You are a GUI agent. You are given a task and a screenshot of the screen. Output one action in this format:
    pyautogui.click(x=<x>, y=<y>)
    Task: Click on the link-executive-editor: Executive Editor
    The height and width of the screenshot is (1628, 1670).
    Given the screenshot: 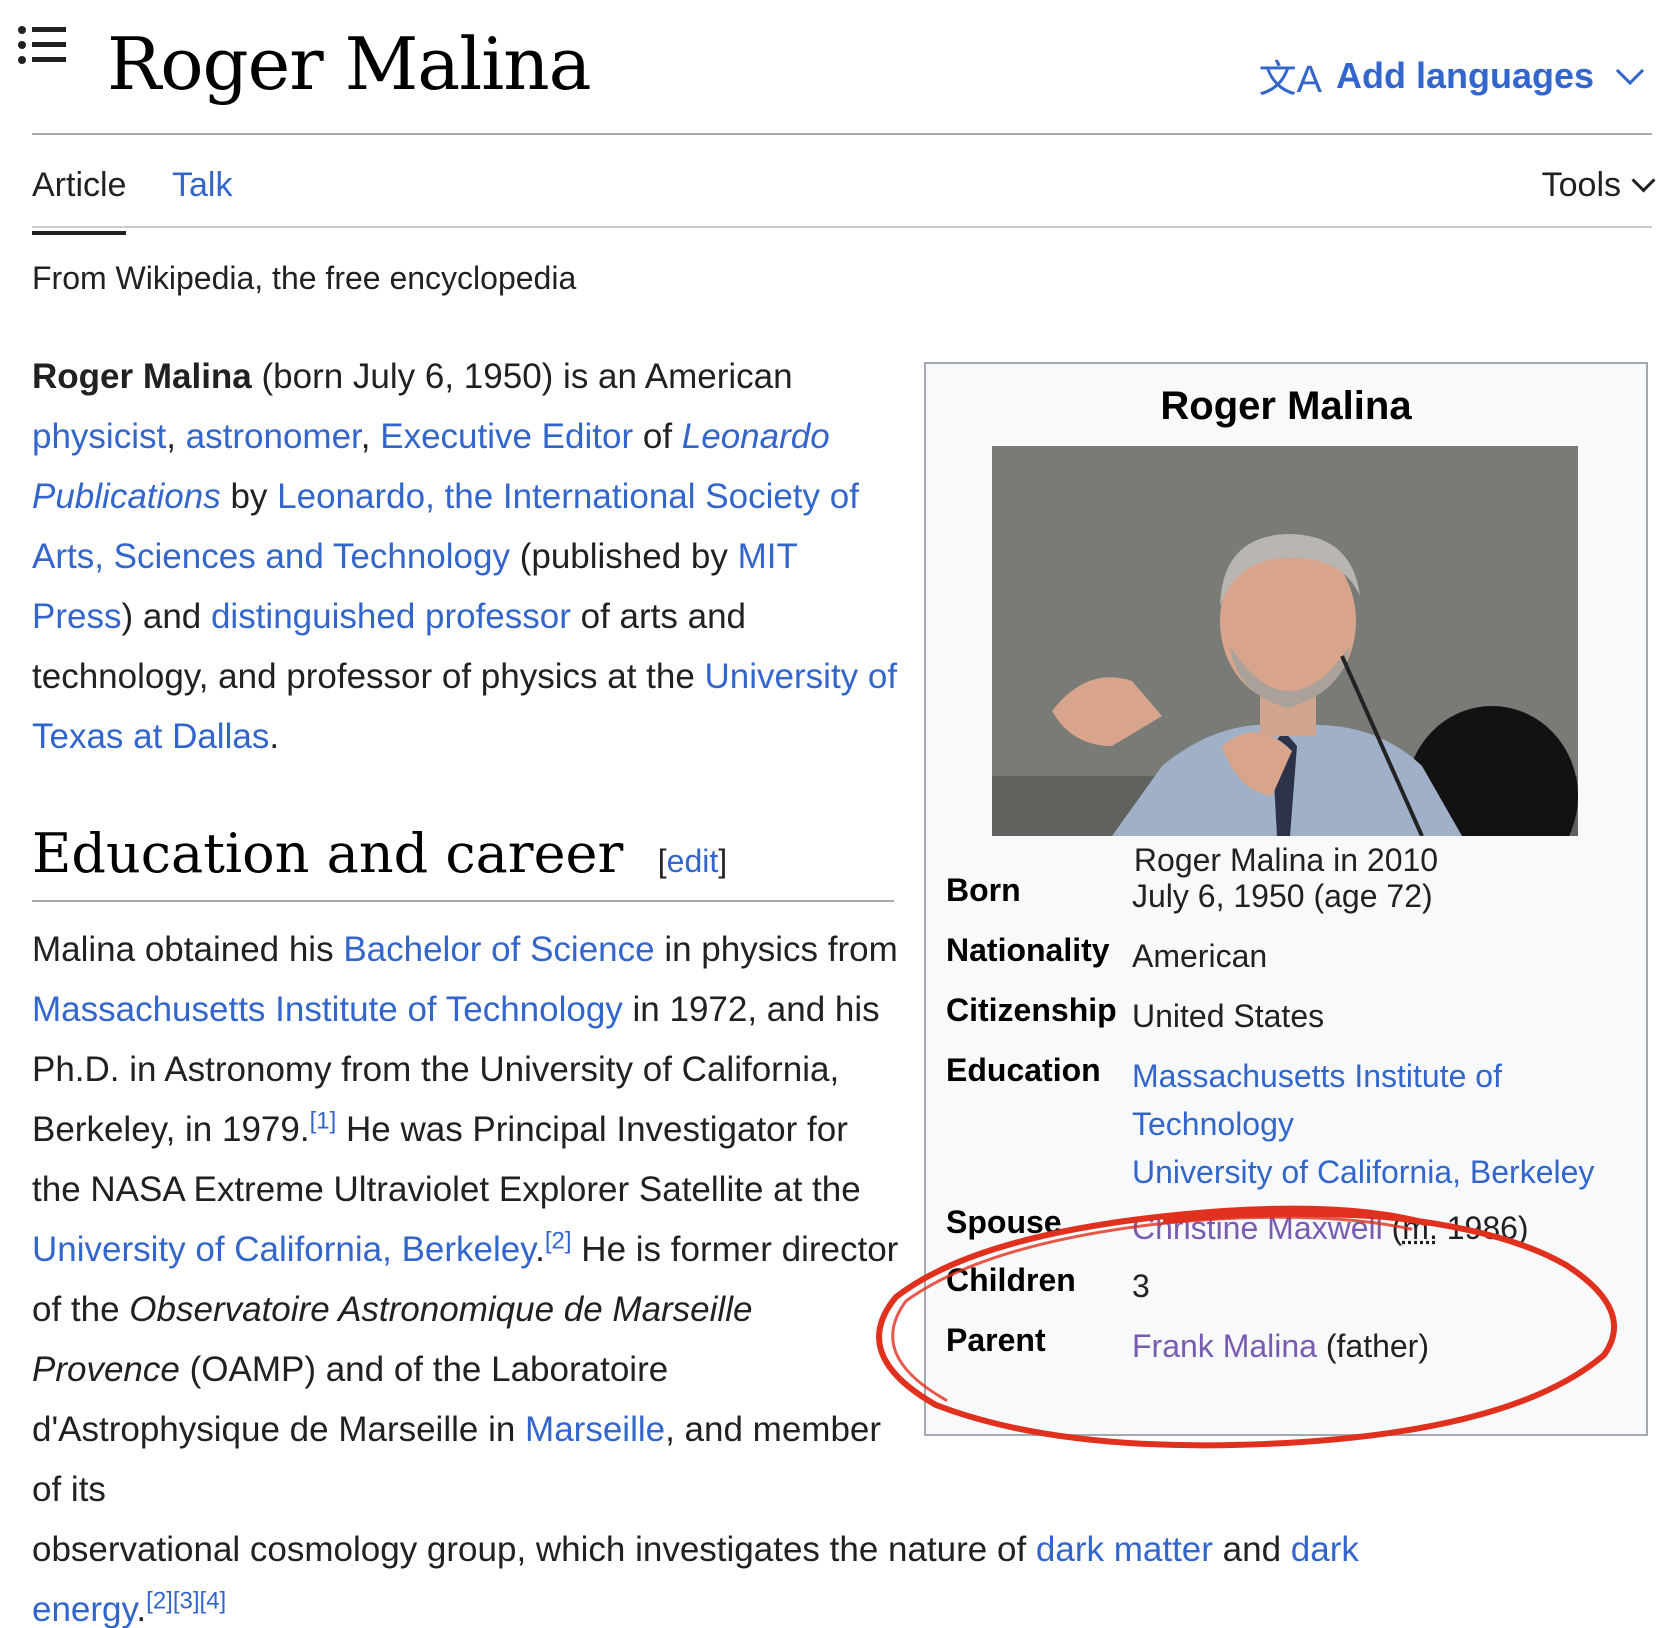 What is the action you would take?
    pyautogui.click(x=506, y=436)
    